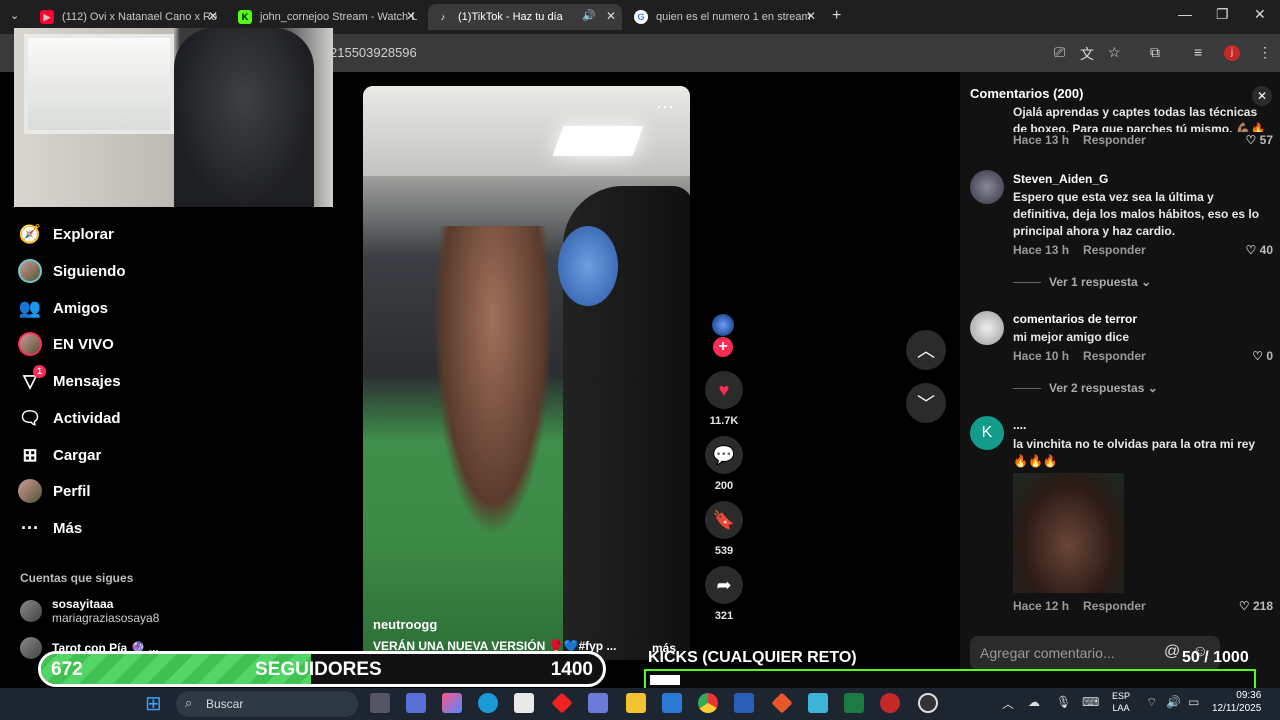 This screenshot has height=720, width=1280. What do you see at coordinates (128, 17) in the screenshot?
I see `browser-tab-youtube: ▶ (112) Ovi x Natanael Cano x Ro ✕` at bounding box center [128, 17].